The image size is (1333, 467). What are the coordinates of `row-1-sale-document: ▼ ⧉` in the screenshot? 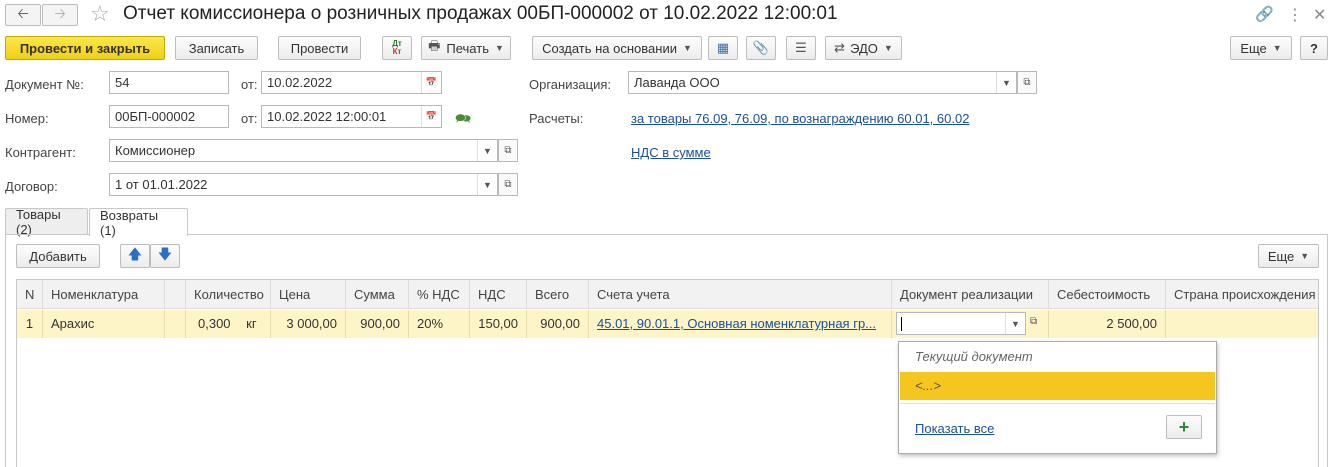 It's located at (970, 324).